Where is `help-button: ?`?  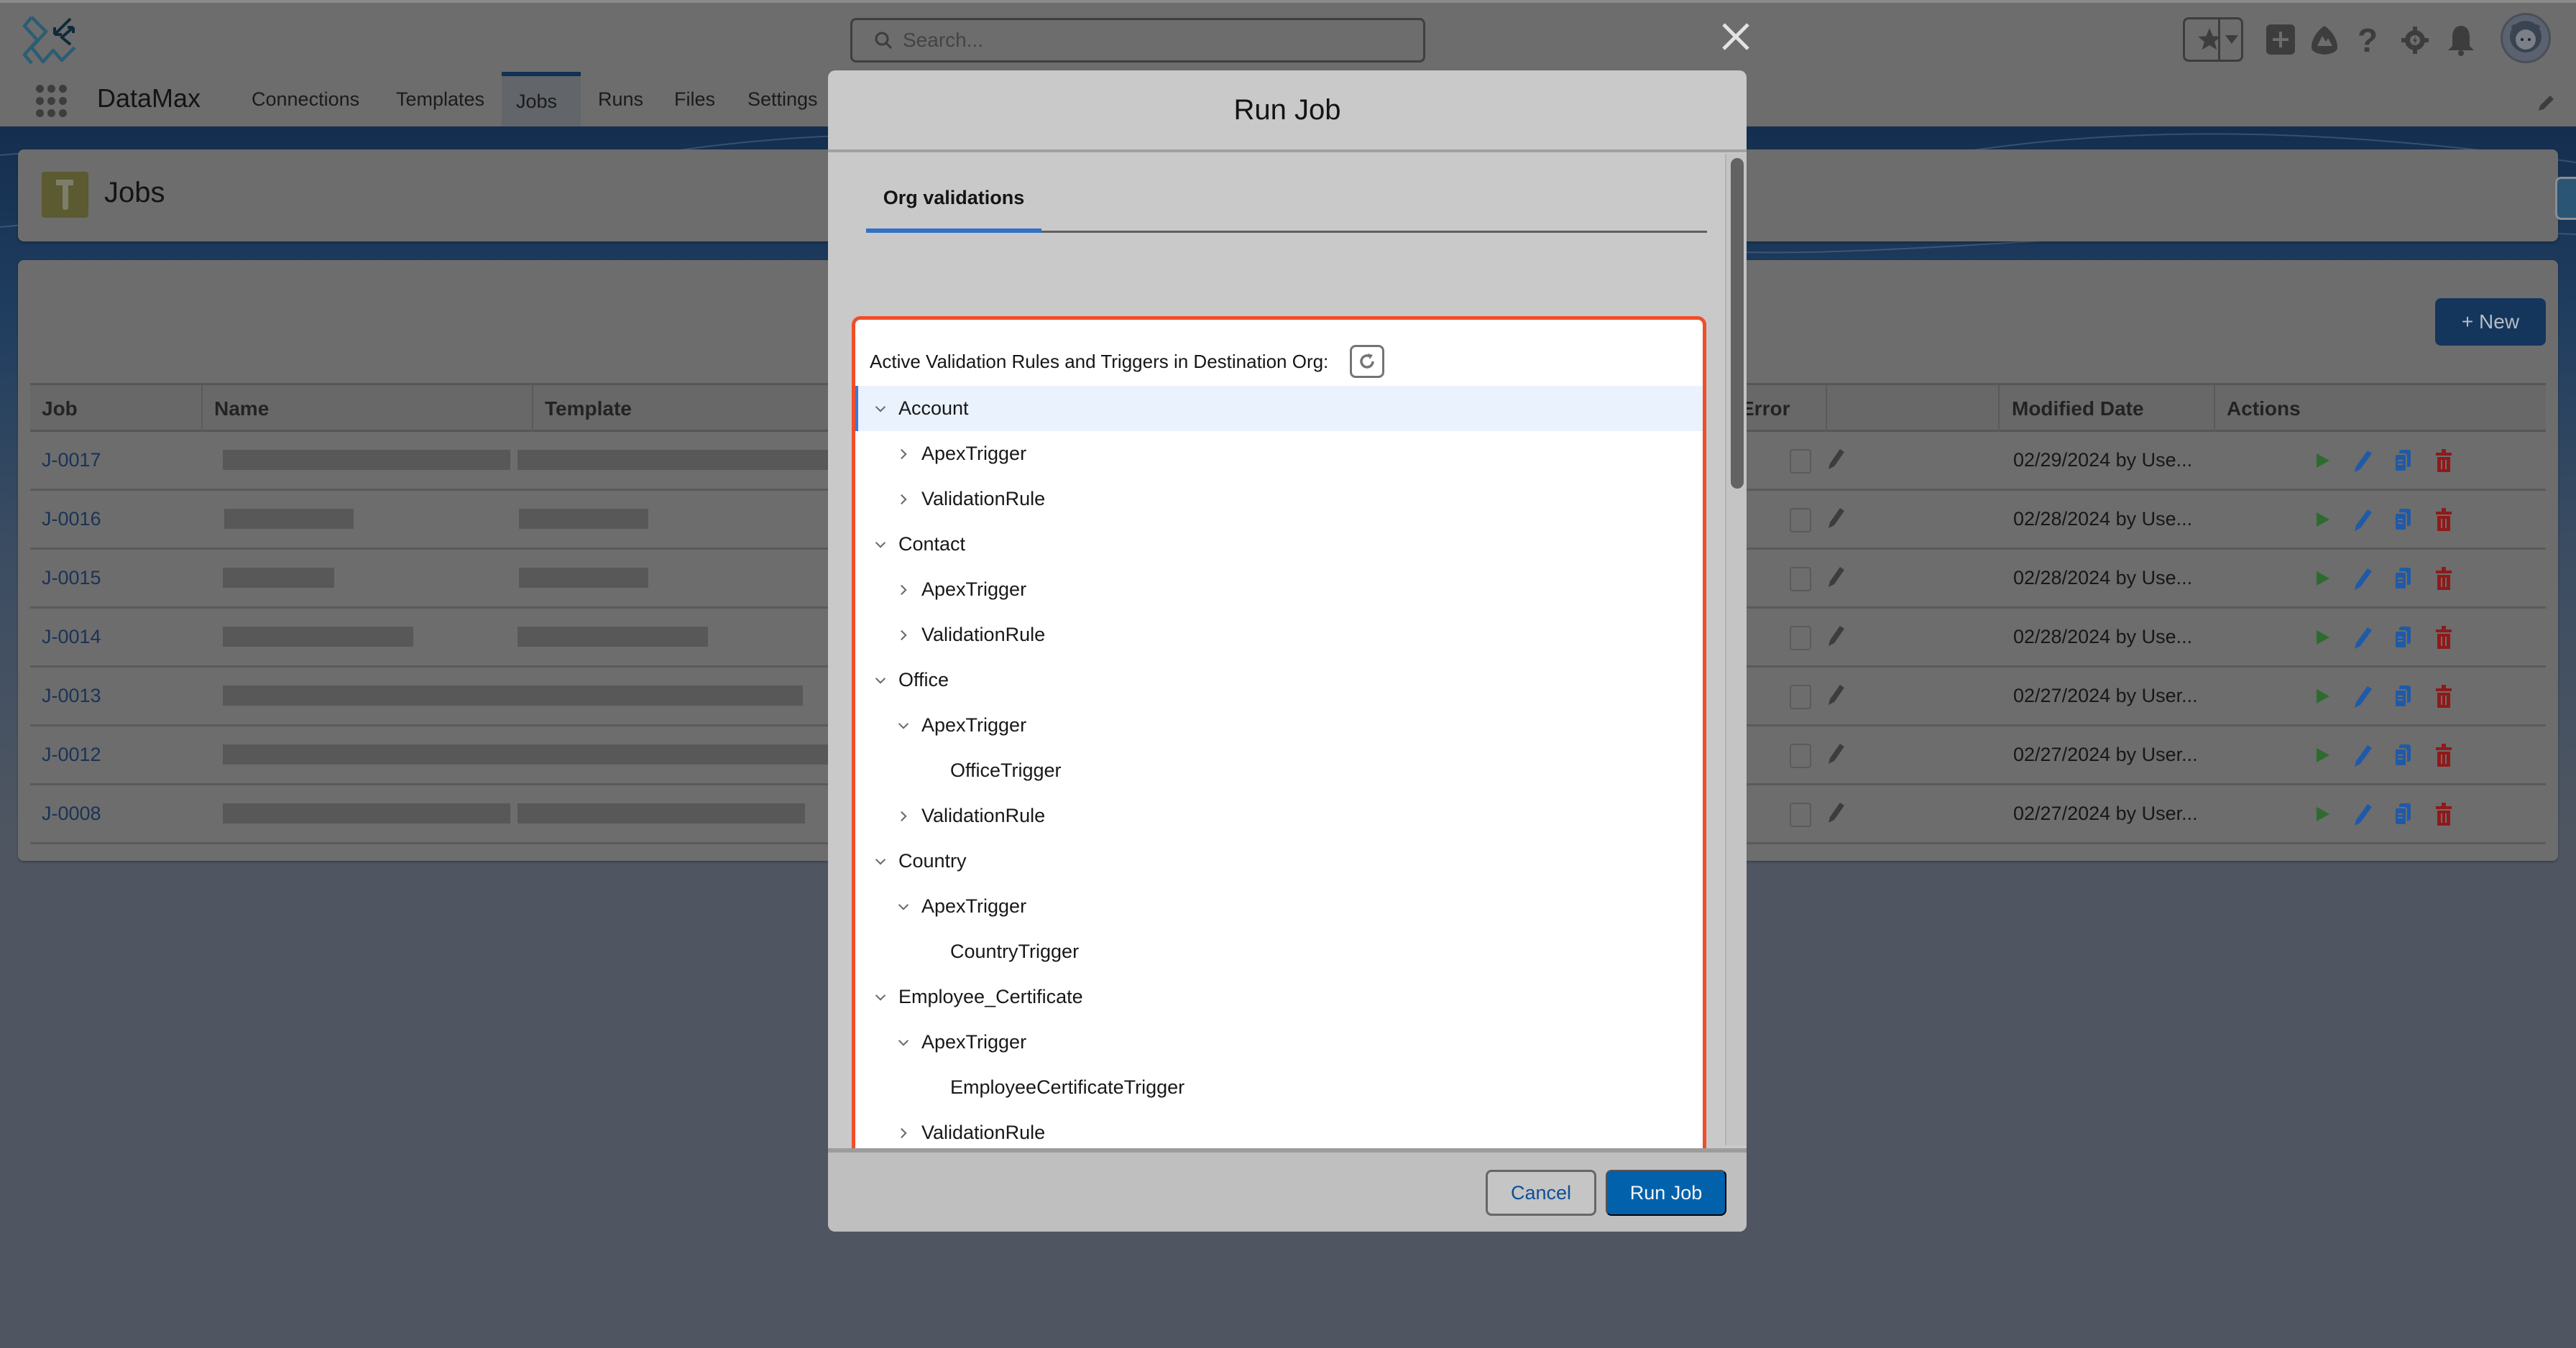 help-button: ? is located at coordinates (2367, 40).